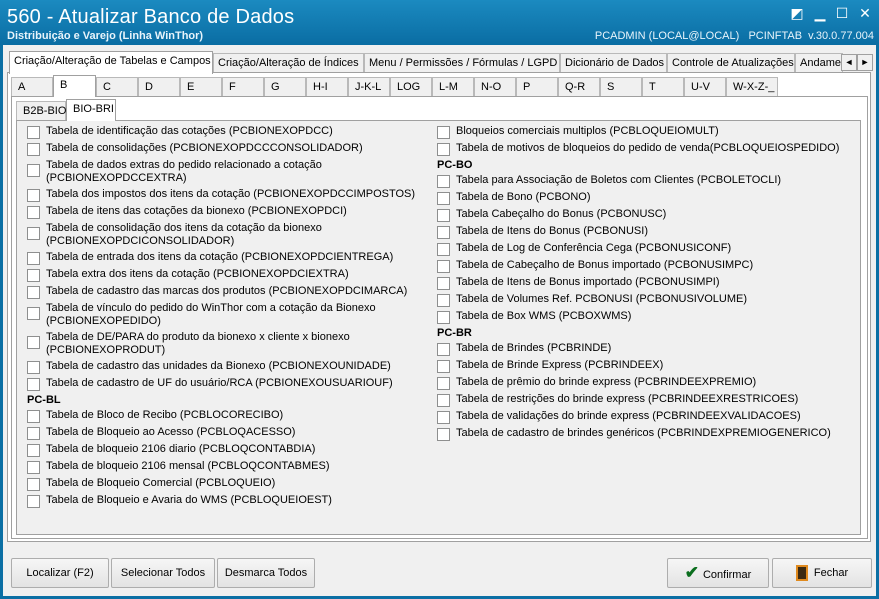 The image size is (879, 599). What do you see at coordinates (111, 62) in the screenshot?
I see `tab-tabelas-campos: Criação/Alteração de Tabelas e Campos` at bounding box center [111, 62].